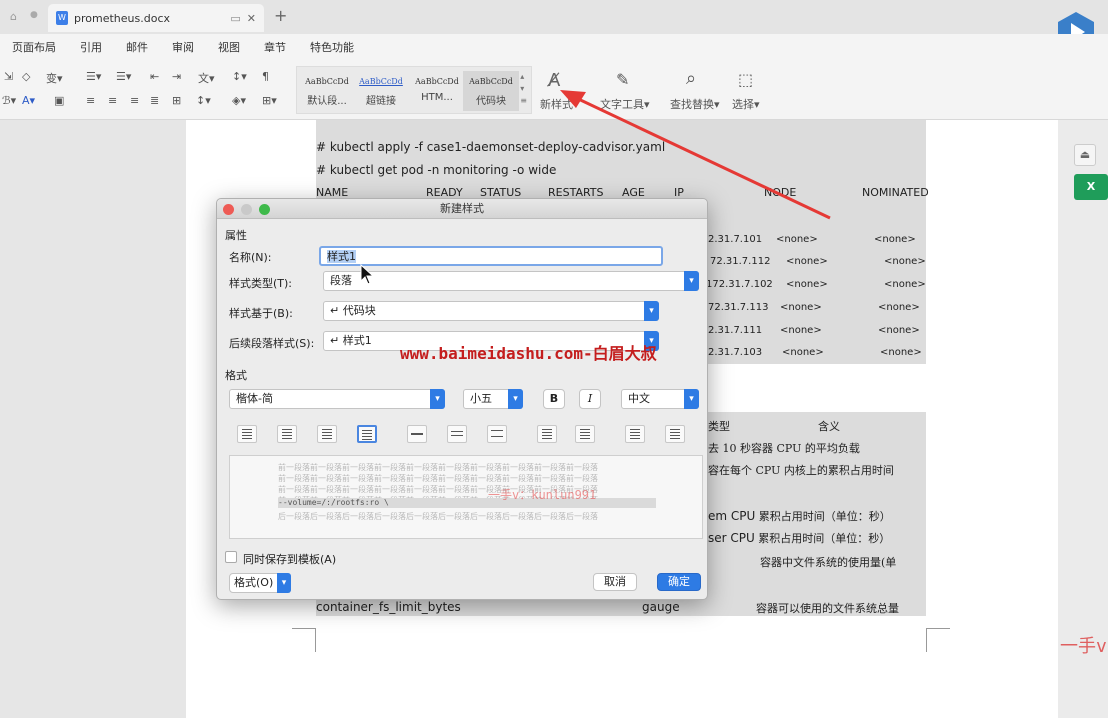 Image resolution: width=1108 pixels, height=718 pixels. I want to click on align-left-icon, so click(247, 434).